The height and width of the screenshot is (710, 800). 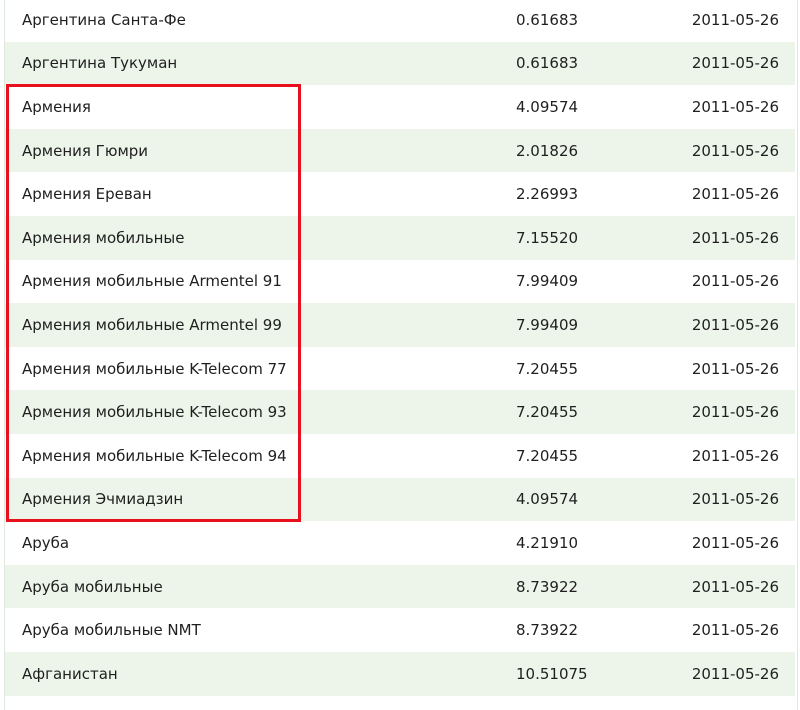 What do you see at coordinates (552, 673) in the screenshot?
I see `rate-cell: 10.51075` at bounding box center [552, 673].